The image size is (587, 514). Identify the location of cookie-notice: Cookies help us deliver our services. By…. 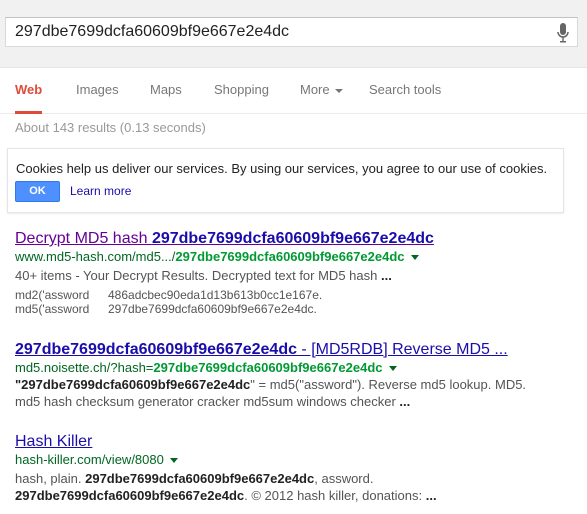
(285, 180).